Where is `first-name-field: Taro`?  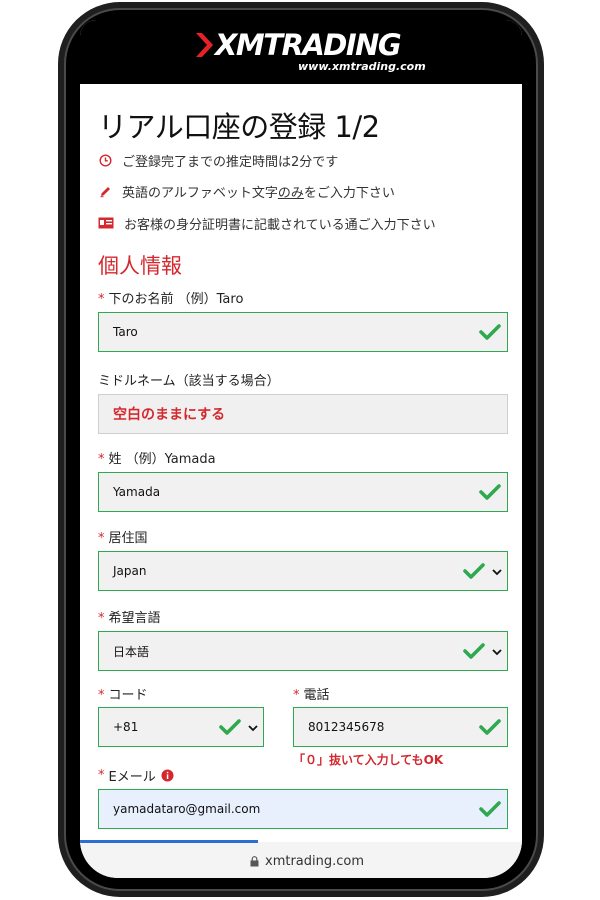
first-name-field: Taro is located at coordinates (303, 332).